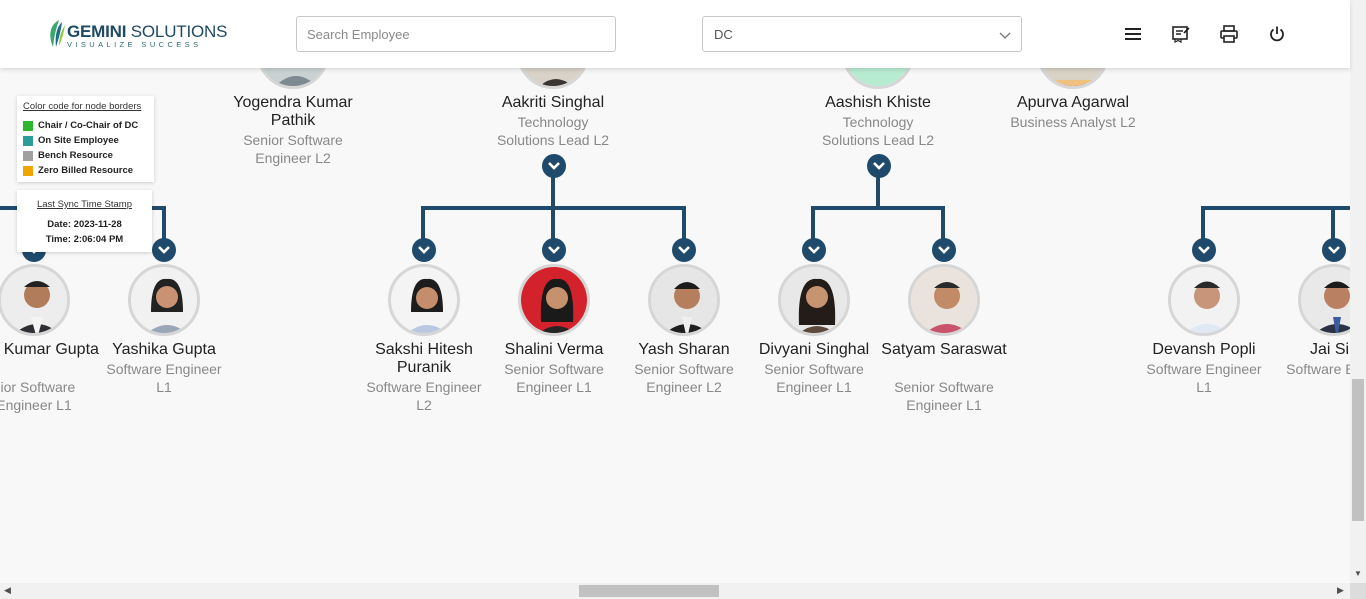 The image size is (1366, 599). What do you see at coordinates (1073, 122) in the screenshot?
I see `employee-role: Business Analyst L2` at bounding box center [1073, 122].